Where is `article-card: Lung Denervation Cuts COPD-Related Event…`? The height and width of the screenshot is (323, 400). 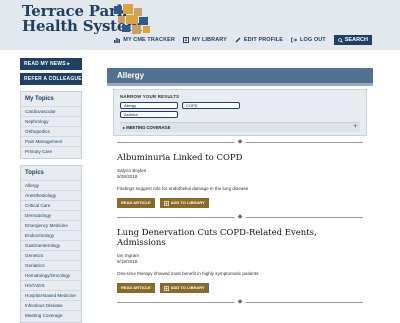 article-card: Lung Denervation Cuts COPD-Related Event… is located at coordinates (240, 260).